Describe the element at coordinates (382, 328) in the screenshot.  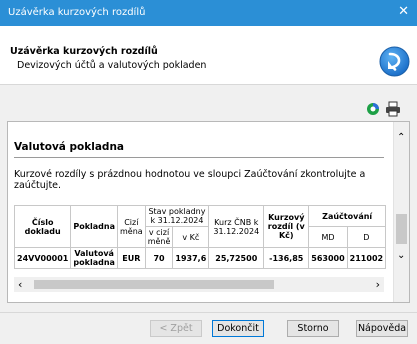
I see `help-button: Nápověda` at that location.